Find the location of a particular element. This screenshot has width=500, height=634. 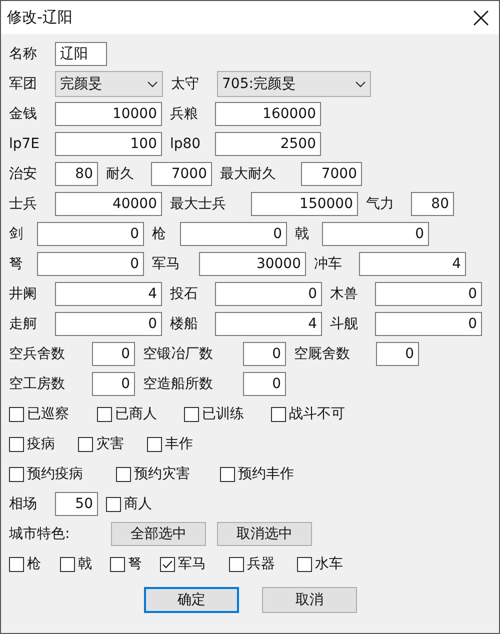

checkbox: 戟 is located at coordinates (85, 564).